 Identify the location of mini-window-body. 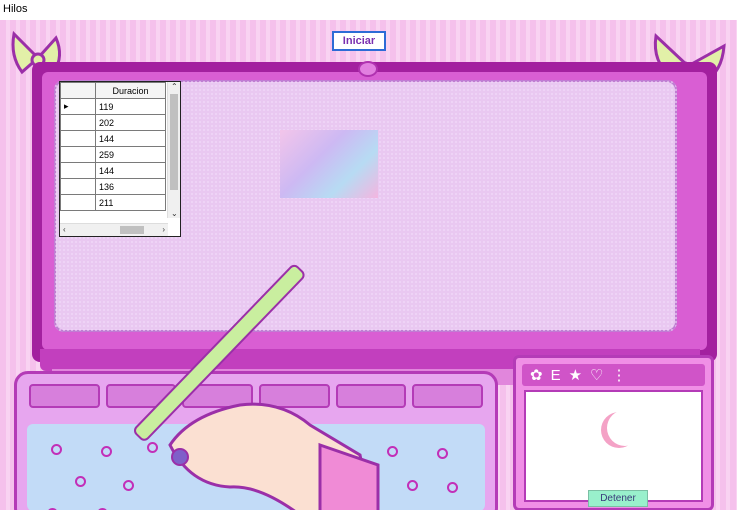
(613, 446).